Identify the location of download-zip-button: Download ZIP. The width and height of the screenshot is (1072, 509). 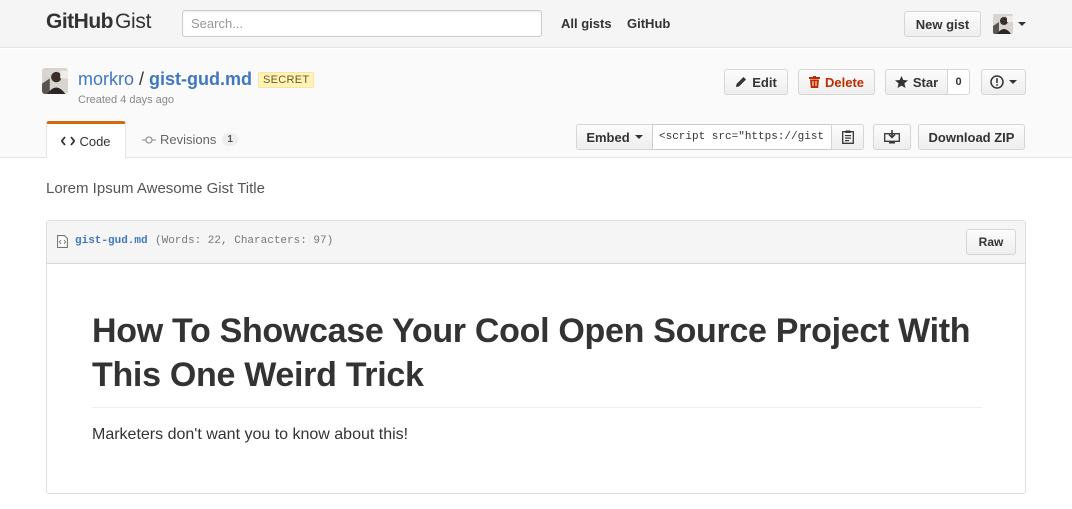
(971, 137).